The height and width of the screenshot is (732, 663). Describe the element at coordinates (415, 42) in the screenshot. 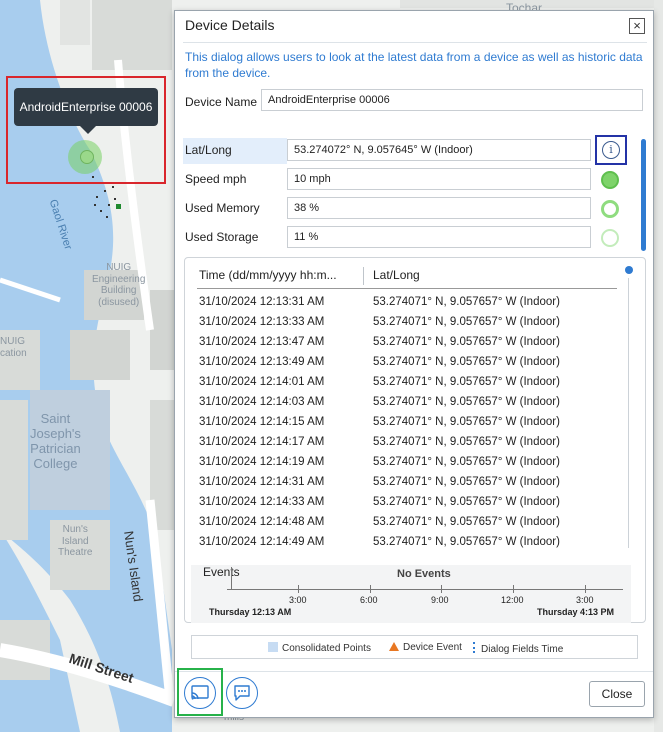

I see `title-divider` at that location.